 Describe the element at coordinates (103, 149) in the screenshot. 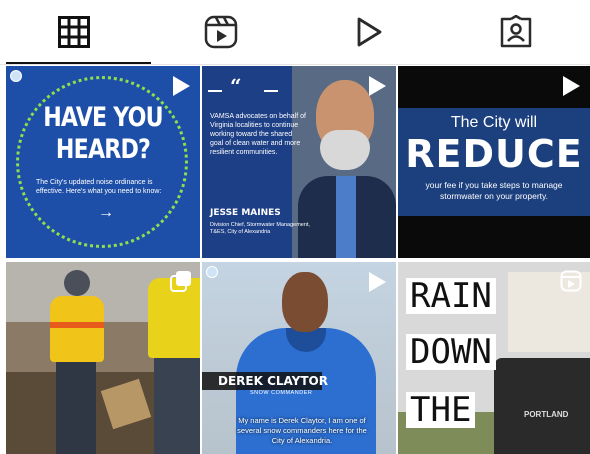

I see `post-headline-line2: HEARD?` at that location.